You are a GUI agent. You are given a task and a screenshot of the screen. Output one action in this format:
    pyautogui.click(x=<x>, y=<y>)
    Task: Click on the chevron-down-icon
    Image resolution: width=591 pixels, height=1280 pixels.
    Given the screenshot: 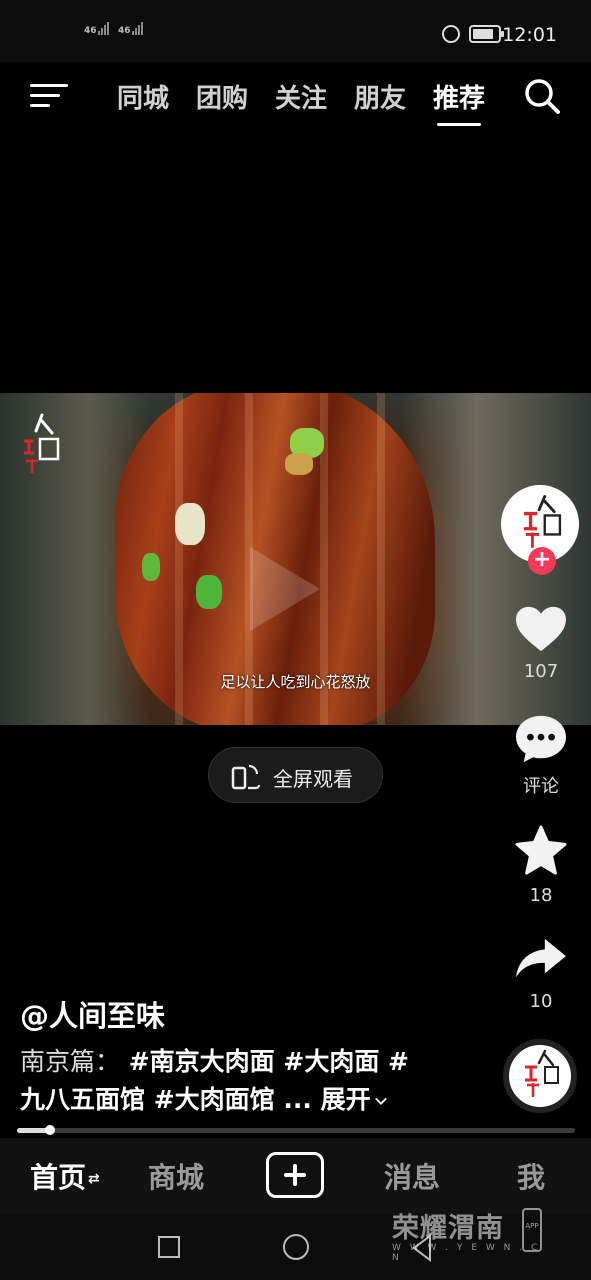 What is the action you would take?
    pyautogui.click(x=380, y=1101)
    